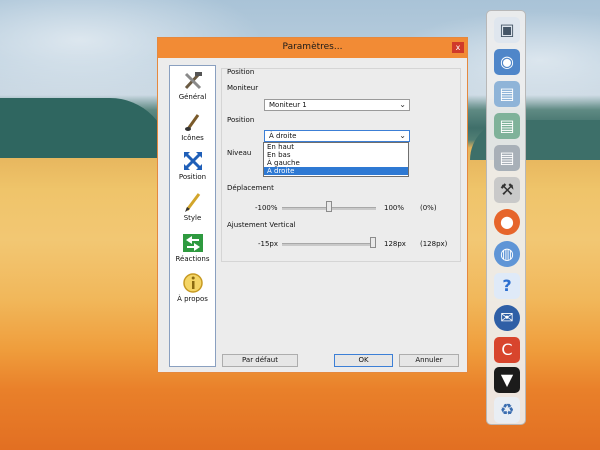 The height and width of the screenshot is (450, 600). What do you see at coordinates (429, 360) in the screenshot?
I see `cancel-button: Annuler` at bounding box center [429, 360].